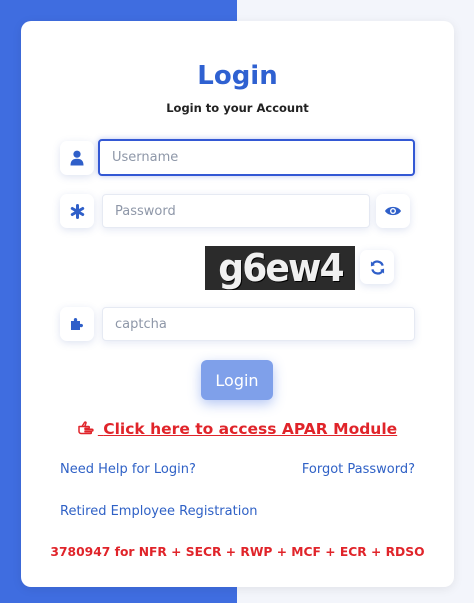 This screenshot has width=474, height=603. What do you see at coordinates (237, 108) in the screenshot?
I see `page-subtitle: Login to your Account` at bounding box center [237, 108].